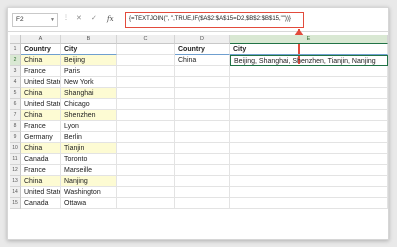 The width and height of the screenshot is (397, 247). Describe the element at coordinates (309, 49) in the screenshot. I see `lookup-header-city: City` at that location.